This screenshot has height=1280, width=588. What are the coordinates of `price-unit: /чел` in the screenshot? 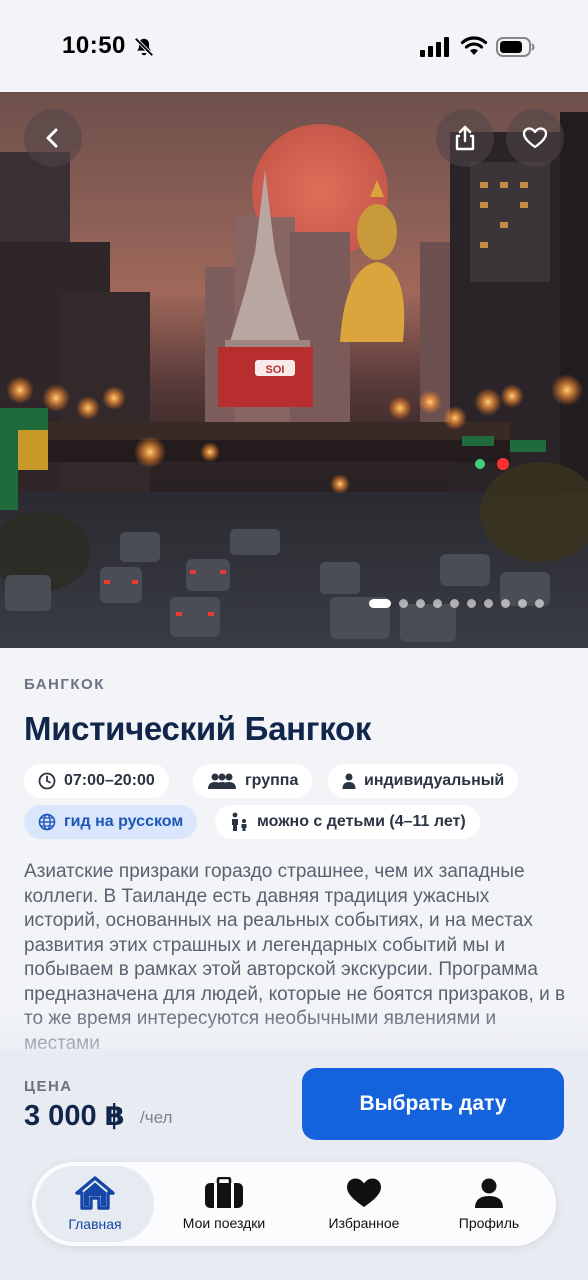 It's located at (156, 1117).